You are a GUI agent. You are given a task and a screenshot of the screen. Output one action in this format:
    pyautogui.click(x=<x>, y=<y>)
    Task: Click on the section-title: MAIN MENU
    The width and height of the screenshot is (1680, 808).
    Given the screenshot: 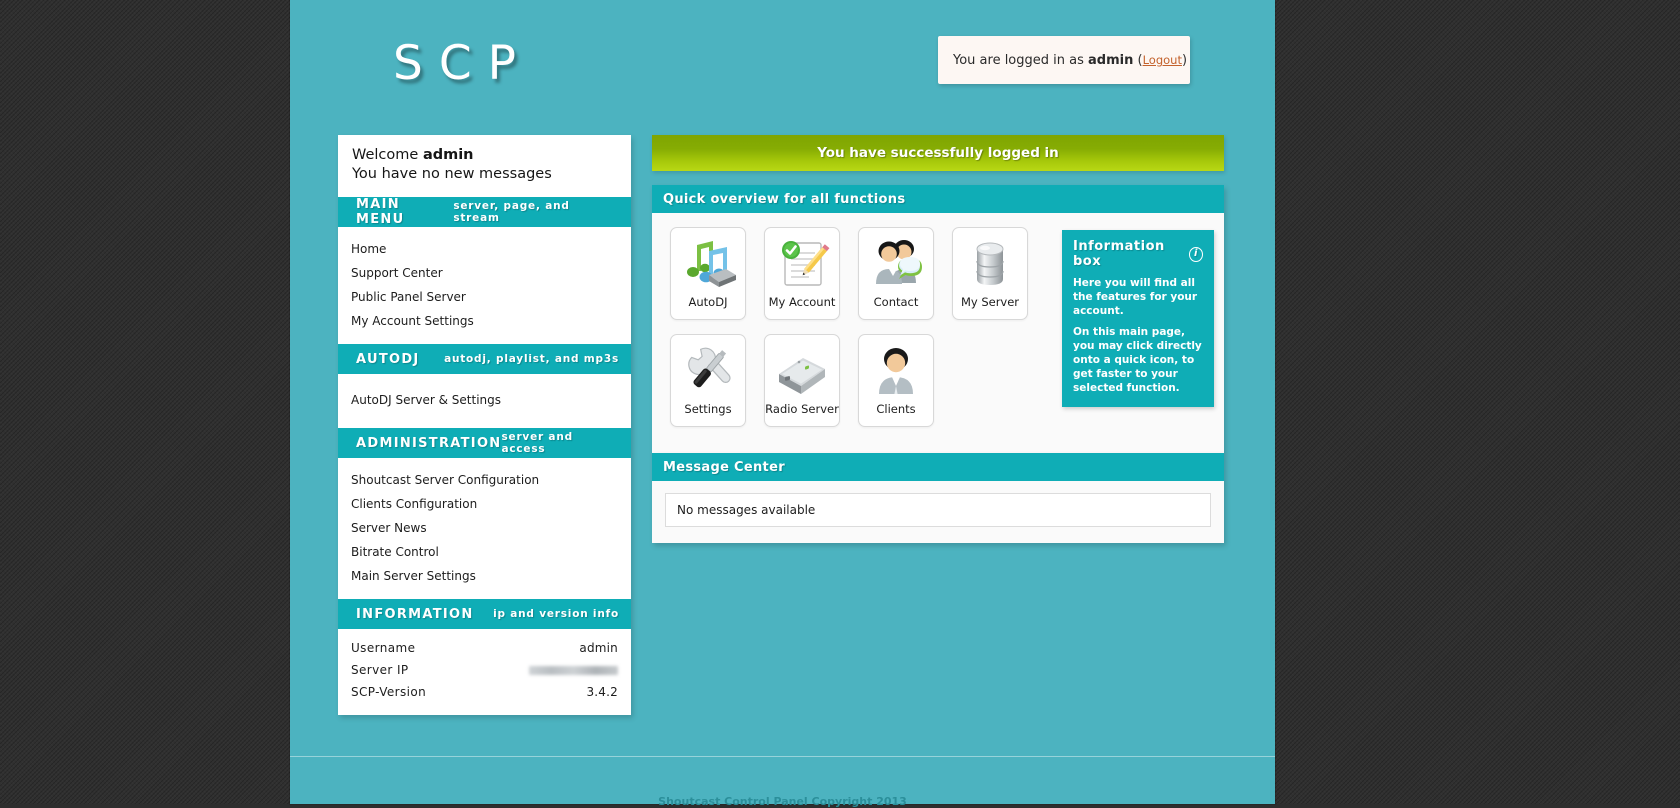 What is the action you would take?
    pyautogui.click(x=380, y=212)
    